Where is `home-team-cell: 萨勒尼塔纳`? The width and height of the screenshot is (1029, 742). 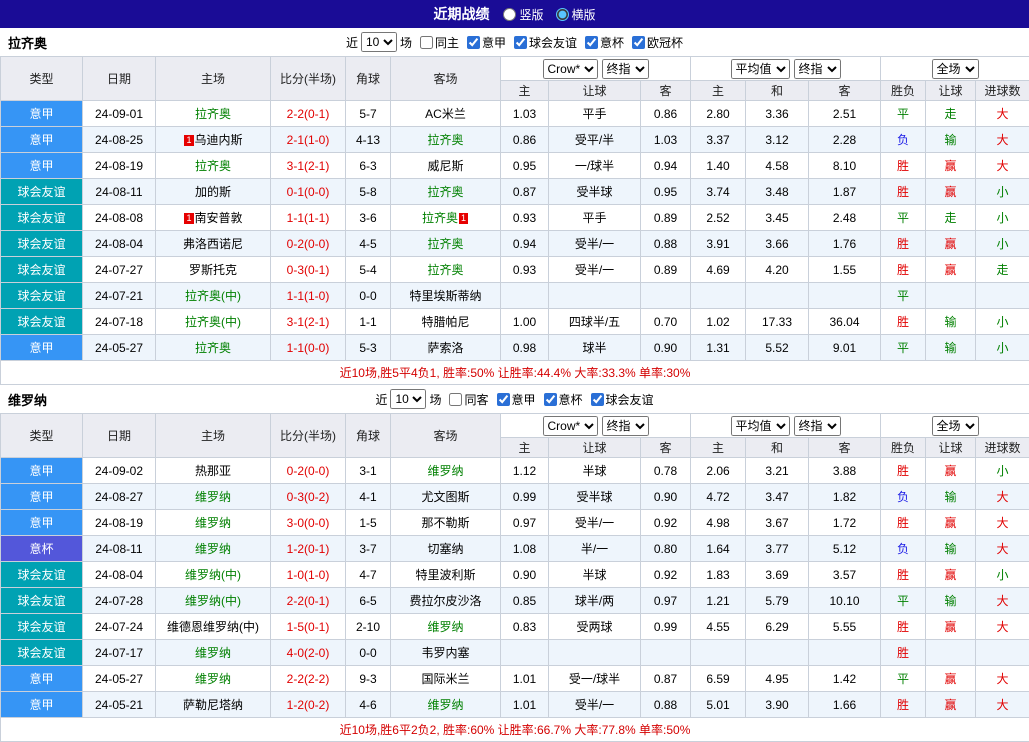 home-team-cell: 萨勒尼塔纳 is located at coordinates (213, 705).